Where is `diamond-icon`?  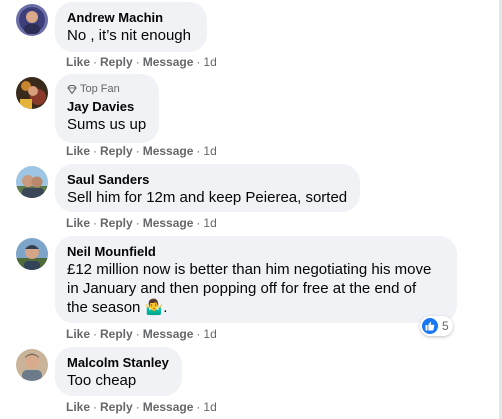
diamond-icon is located at coordinates (72, 89).